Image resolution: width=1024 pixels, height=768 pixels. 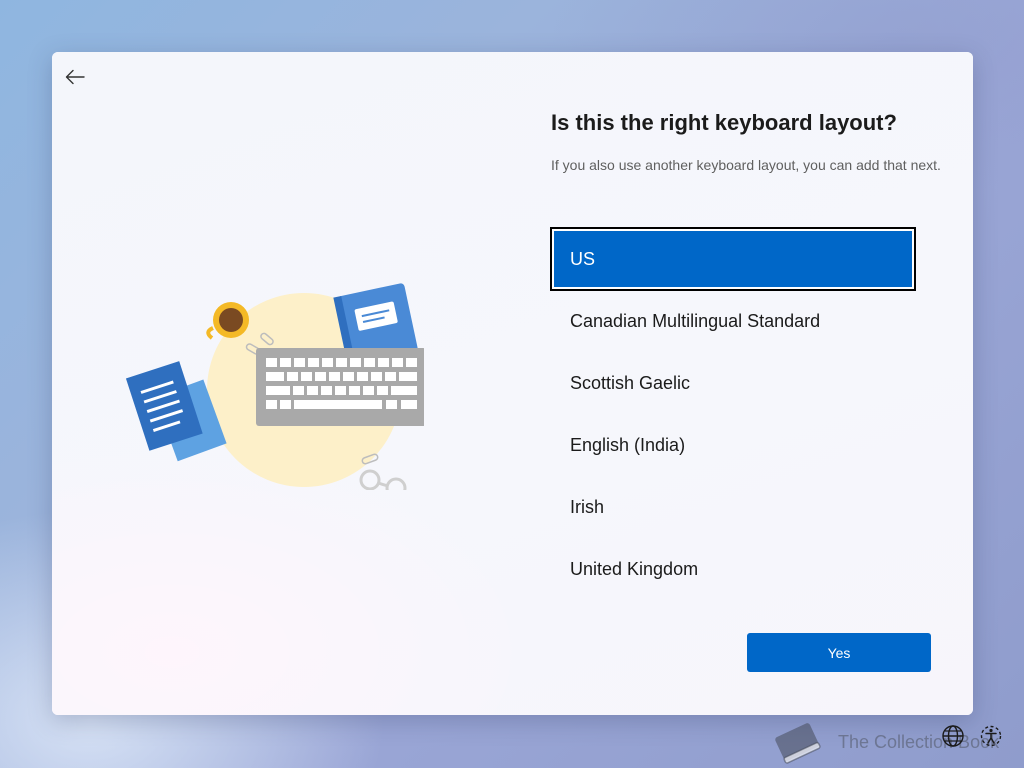 I want to click on watermark-text: The Collection Book, so click(x=919, y=741).